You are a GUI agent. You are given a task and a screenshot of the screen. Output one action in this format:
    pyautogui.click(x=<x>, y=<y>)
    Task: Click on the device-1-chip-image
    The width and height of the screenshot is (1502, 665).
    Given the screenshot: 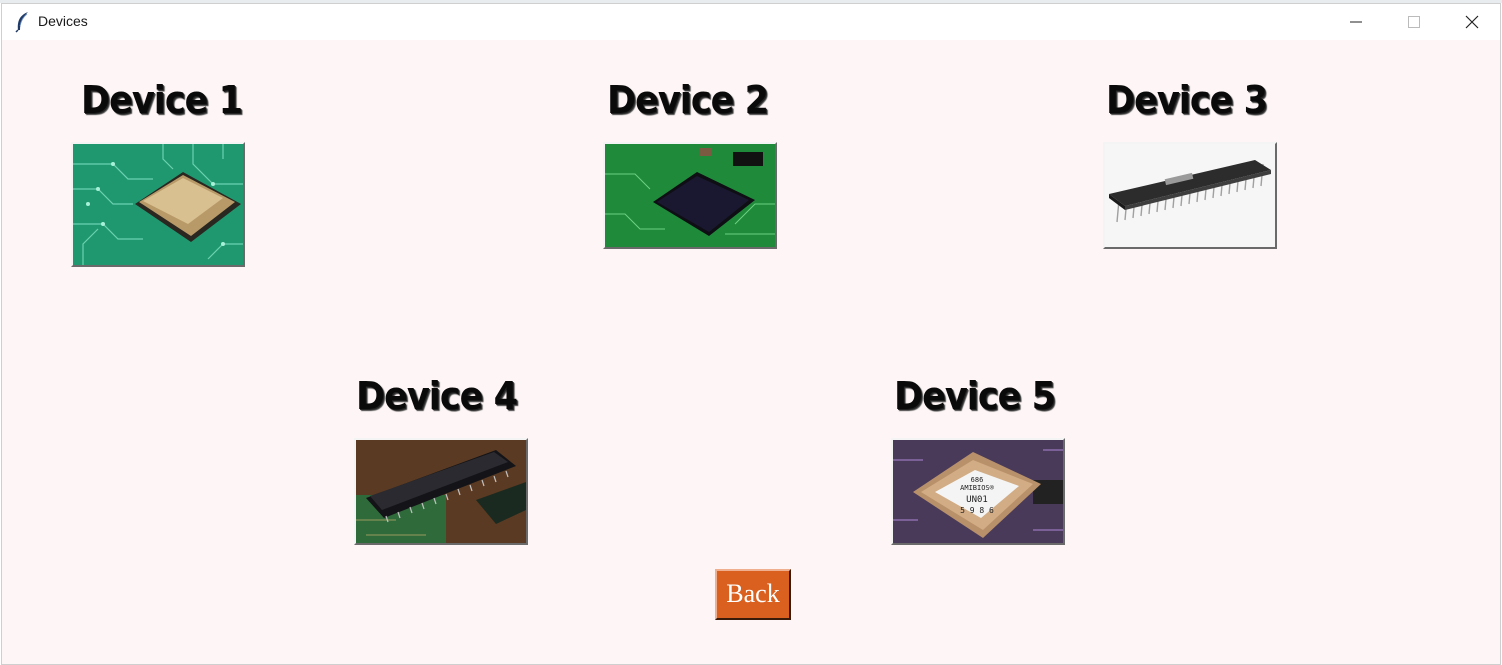 What is the action you would take?
    pyautogui.click(x=158, y=204)
    